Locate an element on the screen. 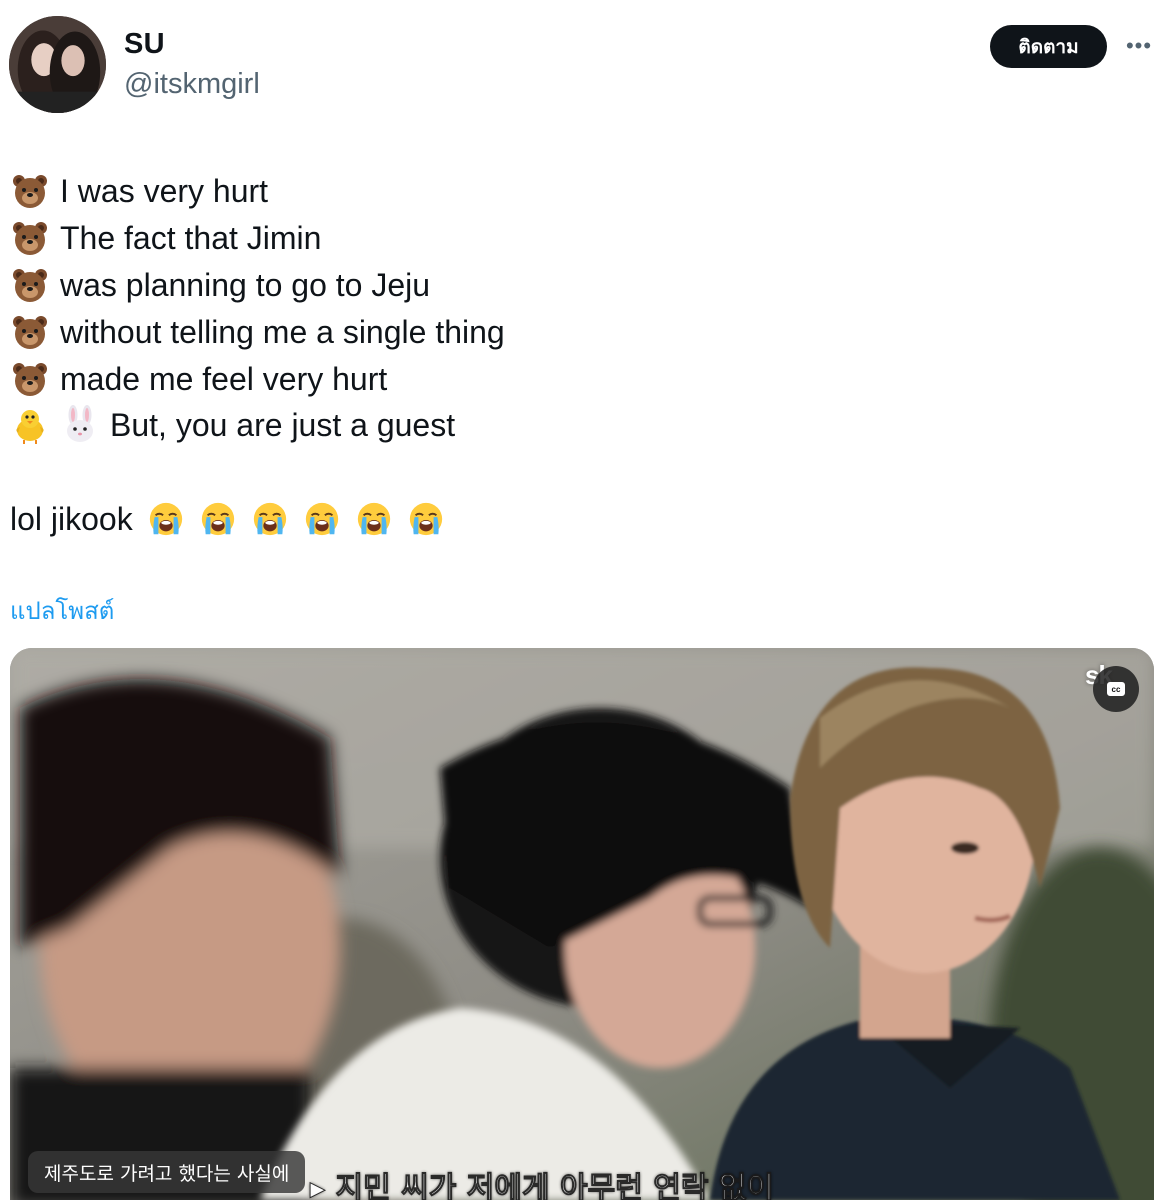 This screenshot has width=1154, height=1200. author-avatar is located at coordinates (57, 64).